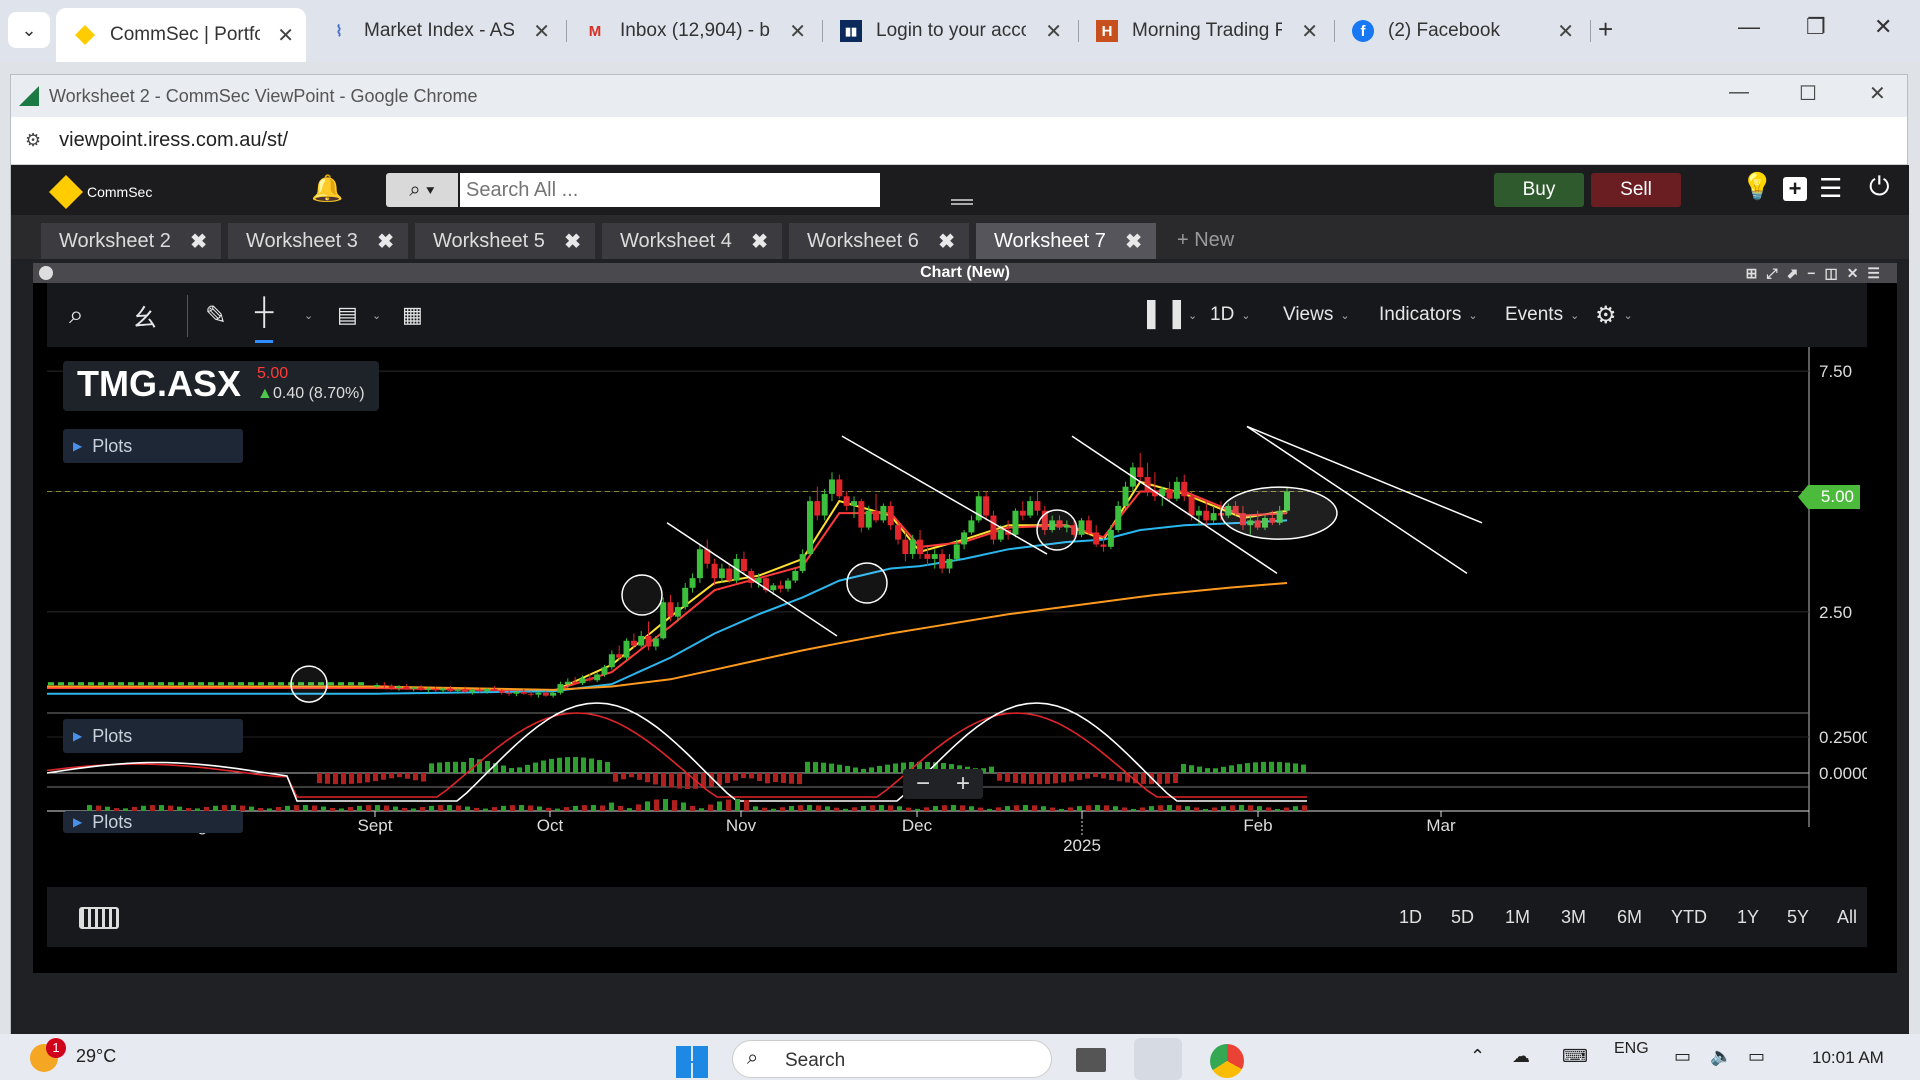  What do you see at coordinates (1748, 917) in the screenshot?
I see `range-1y: 1Y` at bounding box center [1748, 917].